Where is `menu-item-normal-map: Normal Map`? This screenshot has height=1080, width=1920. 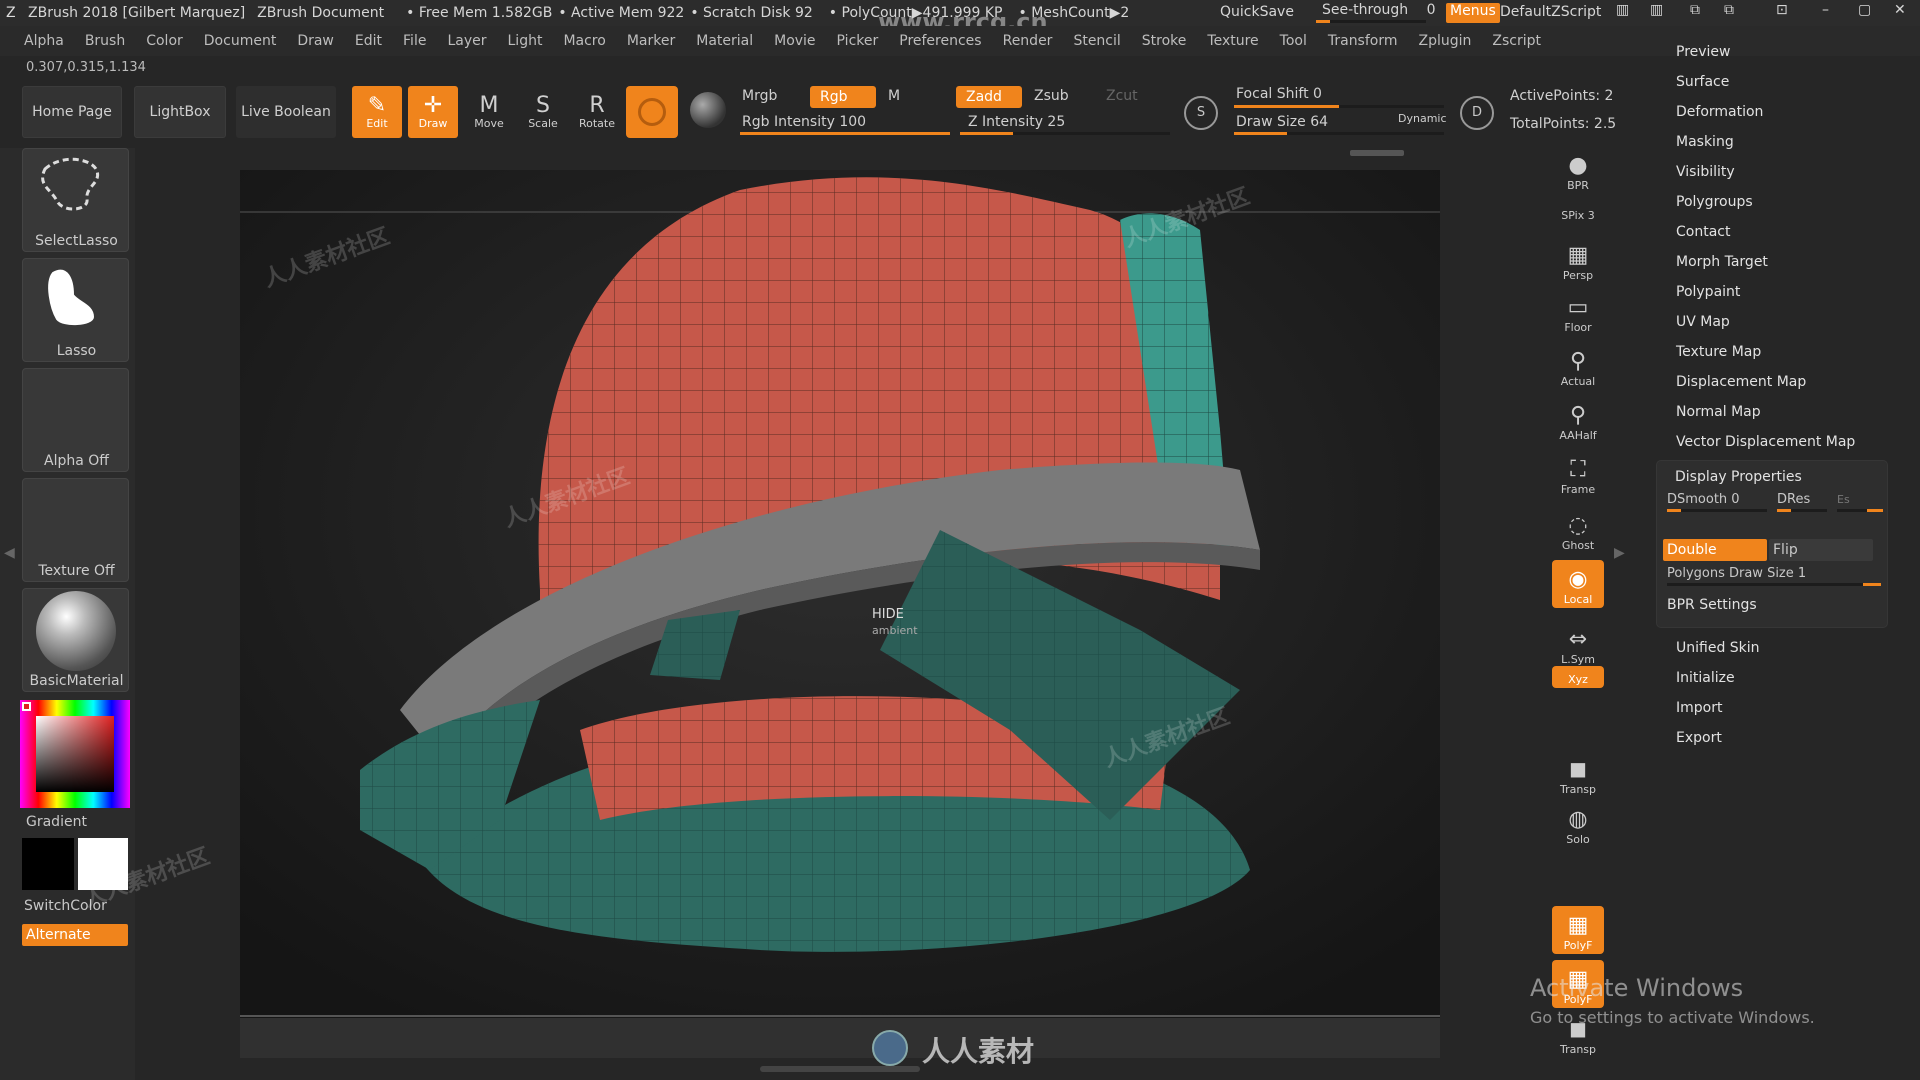 menu-item-normal-map: Normal Map is located at coordinates (1718, 412).